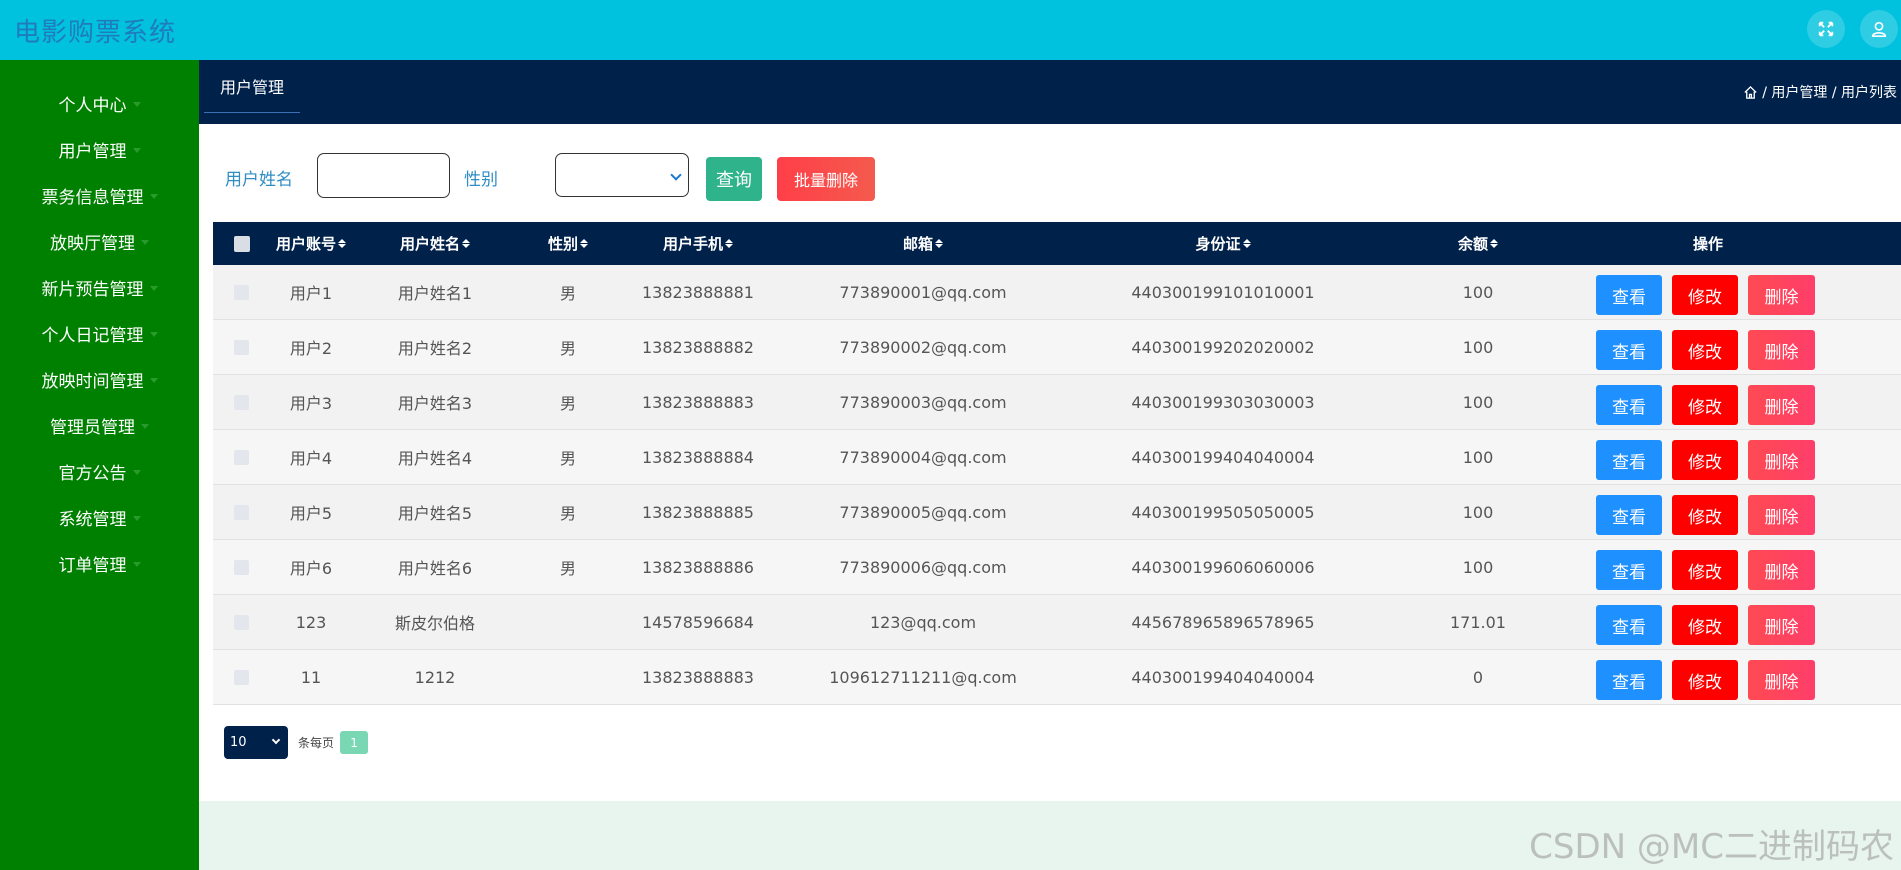 The width and height of the screenshot is (1901, 870). Describe the element at coordinates (481, 180) in the screenshot. I see `gender-filter-label: 性别` at that location.